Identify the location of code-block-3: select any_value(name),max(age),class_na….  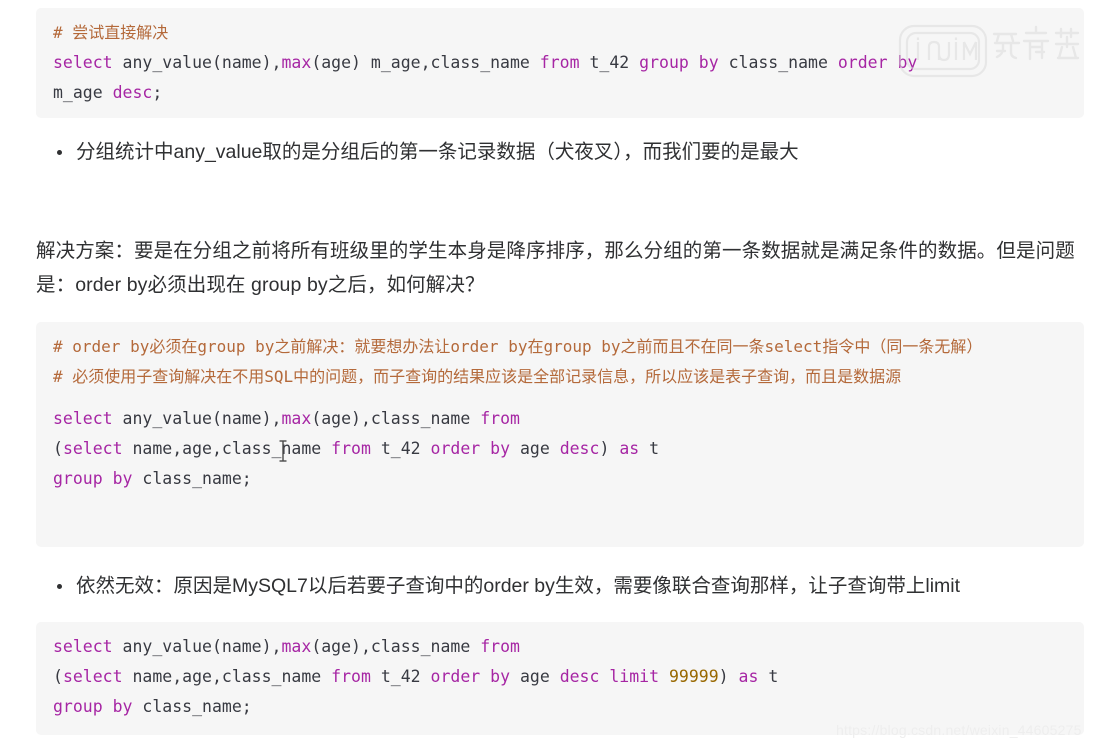
(560, 678).